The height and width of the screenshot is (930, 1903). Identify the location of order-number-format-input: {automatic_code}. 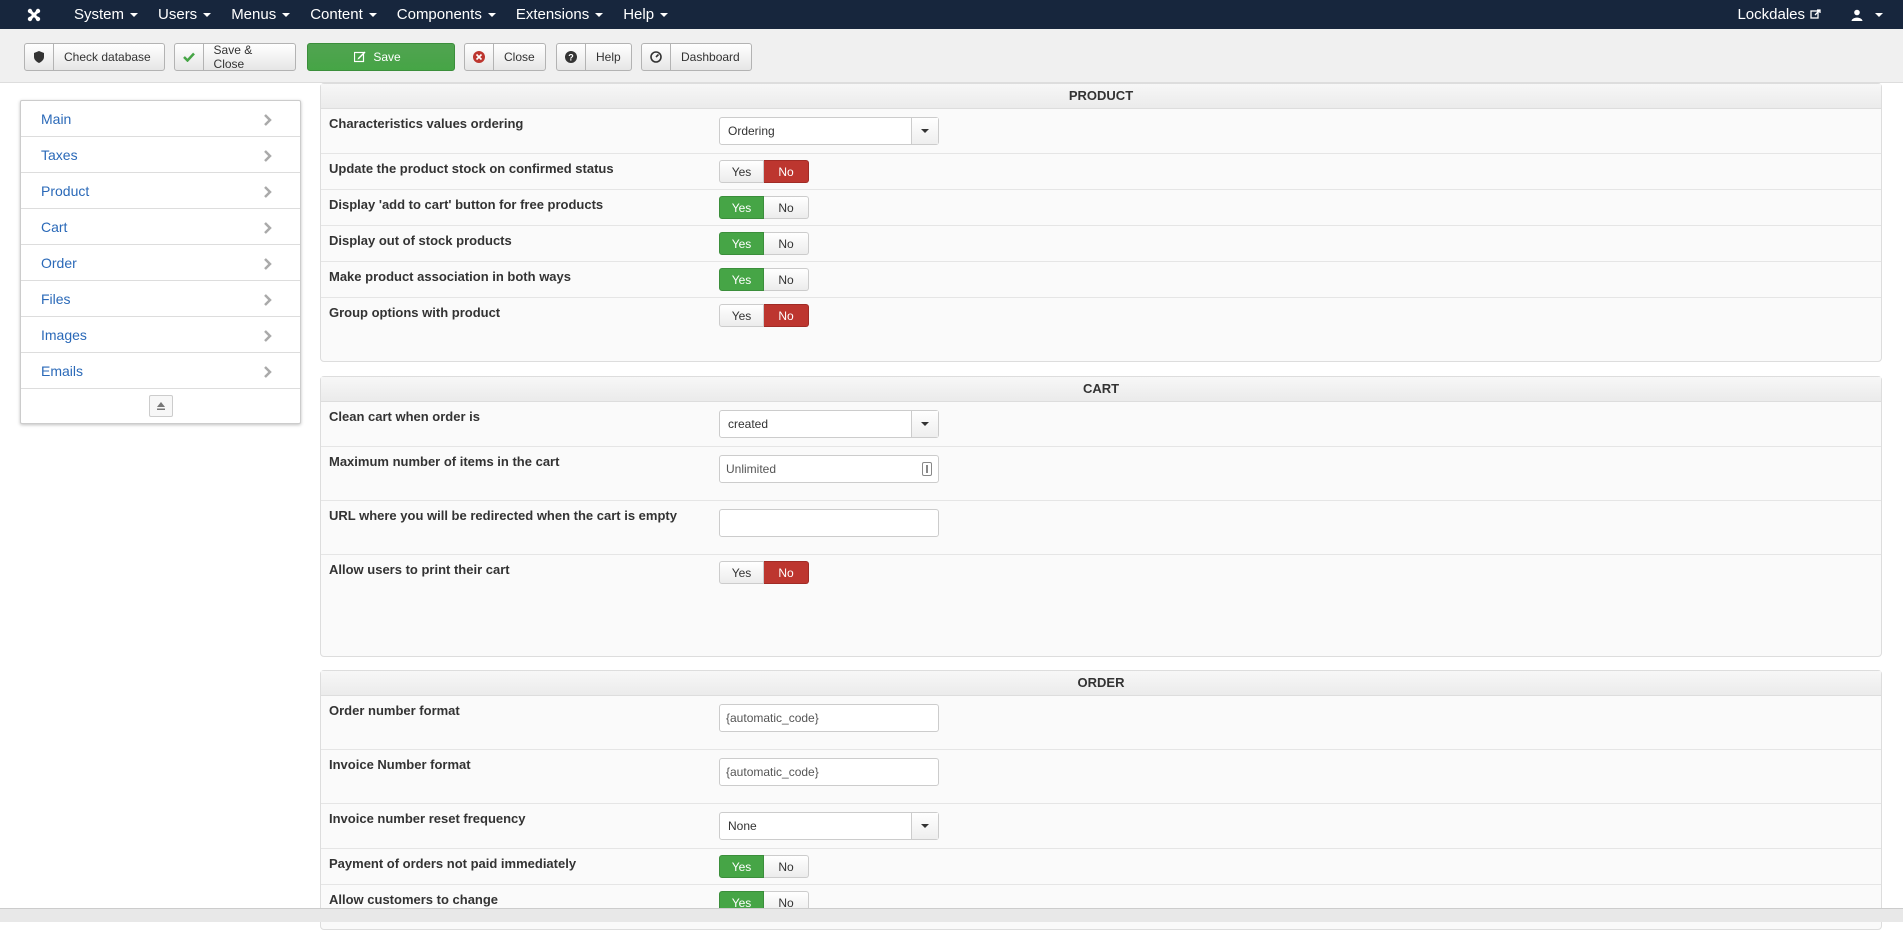
(829, 718).